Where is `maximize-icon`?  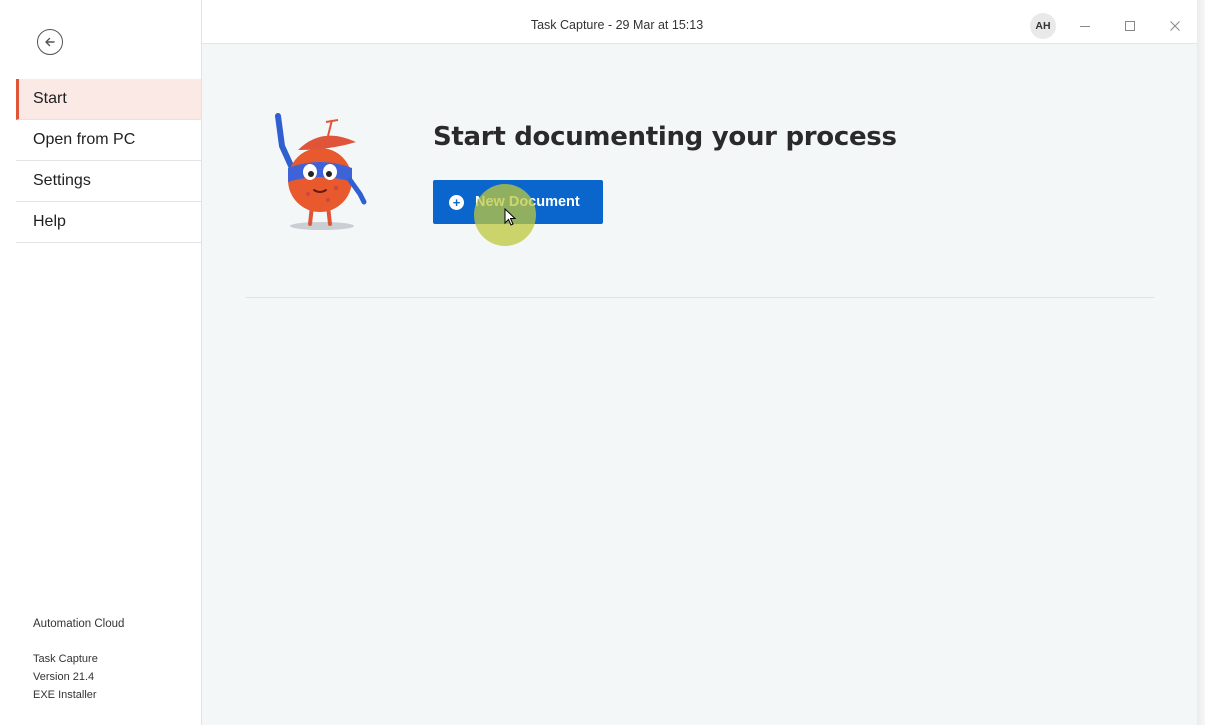
maximize-icon is located at coordinates (1130, 26).